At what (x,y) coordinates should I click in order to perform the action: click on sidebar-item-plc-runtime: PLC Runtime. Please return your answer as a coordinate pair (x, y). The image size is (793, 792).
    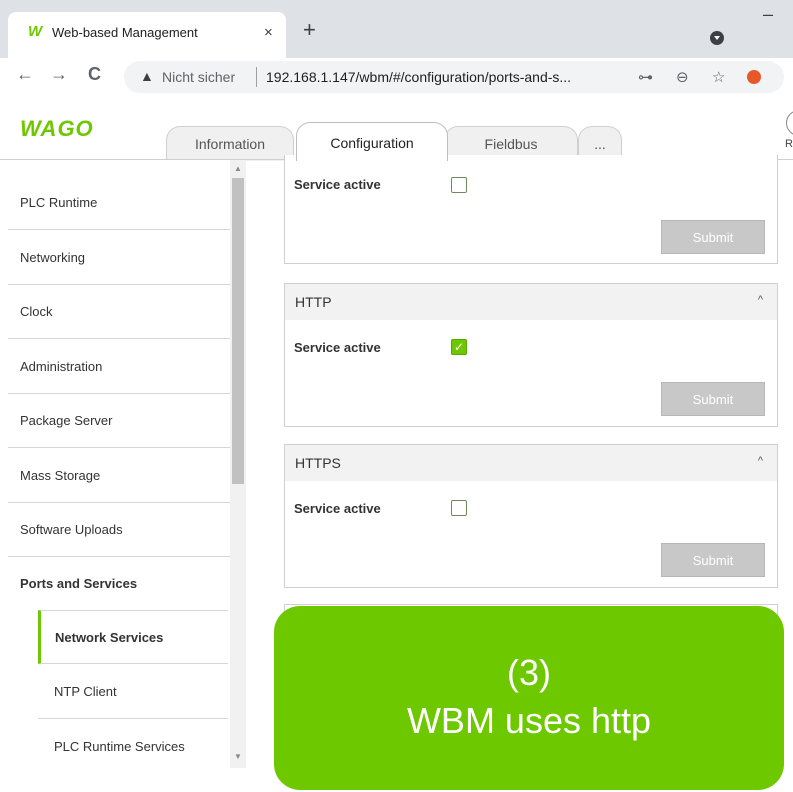
    Looking at the image, I should click on (119, 203).